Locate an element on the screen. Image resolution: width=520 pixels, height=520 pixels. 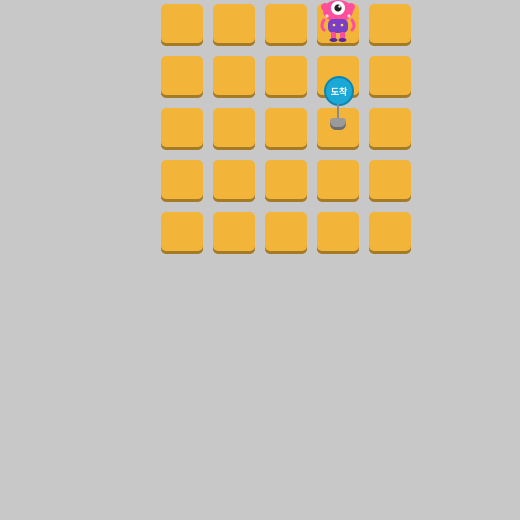
goal-marker: 도착 is located at coordinates (339, 104).